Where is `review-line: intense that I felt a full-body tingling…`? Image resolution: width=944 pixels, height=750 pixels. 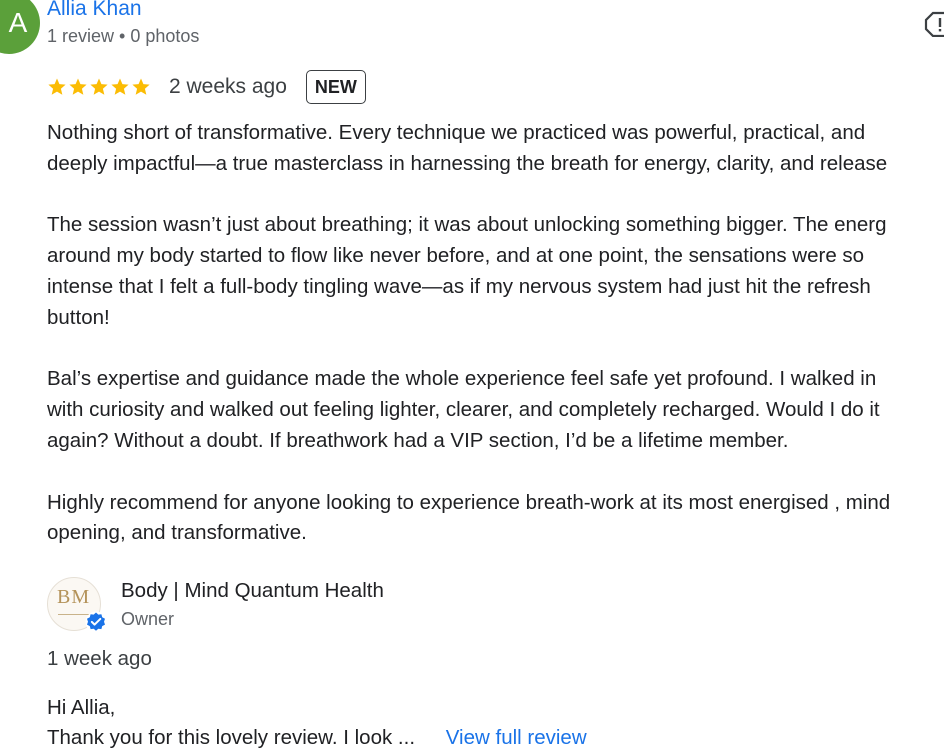 review-line: intense that I felt a full-body tingling… is located at coordinates (459, 286).